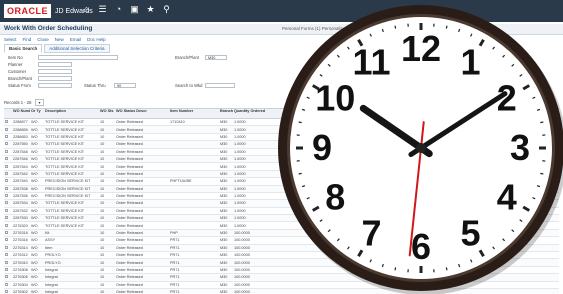 This screenshot has width=563, height=294. Describe the element at coordinates (21, 255) in the screenshot. I see `table-cell: 2276312` at that location.